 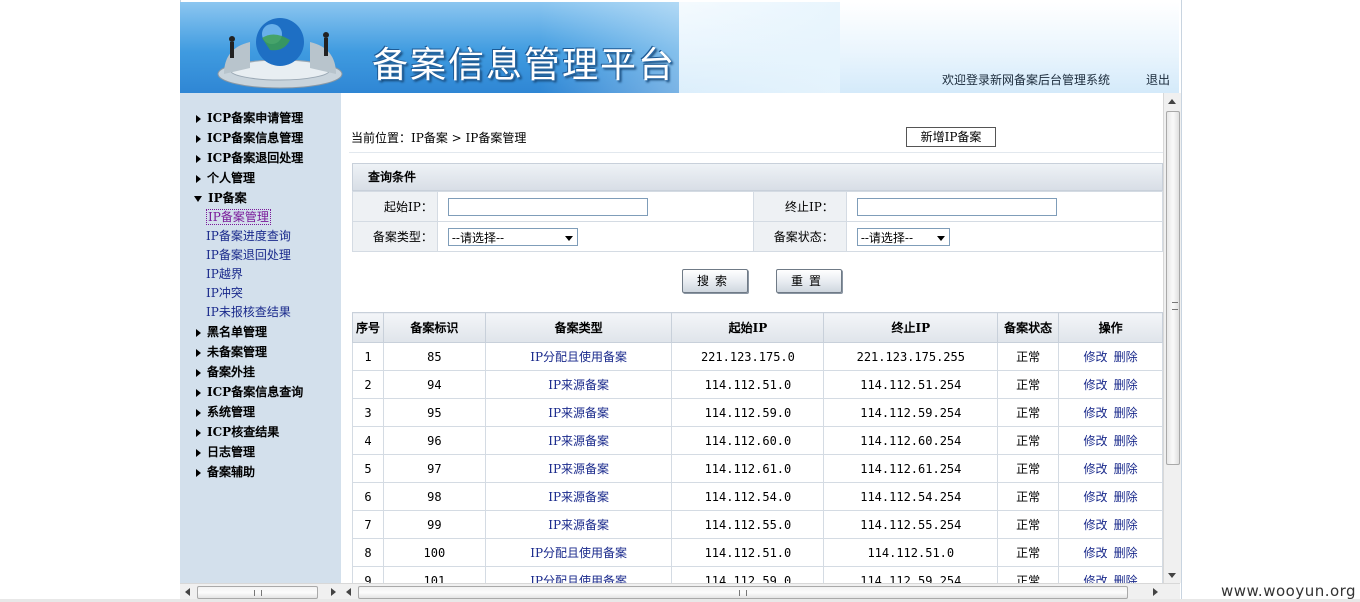 What do you see at coordinates (743, 592) in the screenshot?
I see `main-scroll-thumb` at bounding box center [743, 592].